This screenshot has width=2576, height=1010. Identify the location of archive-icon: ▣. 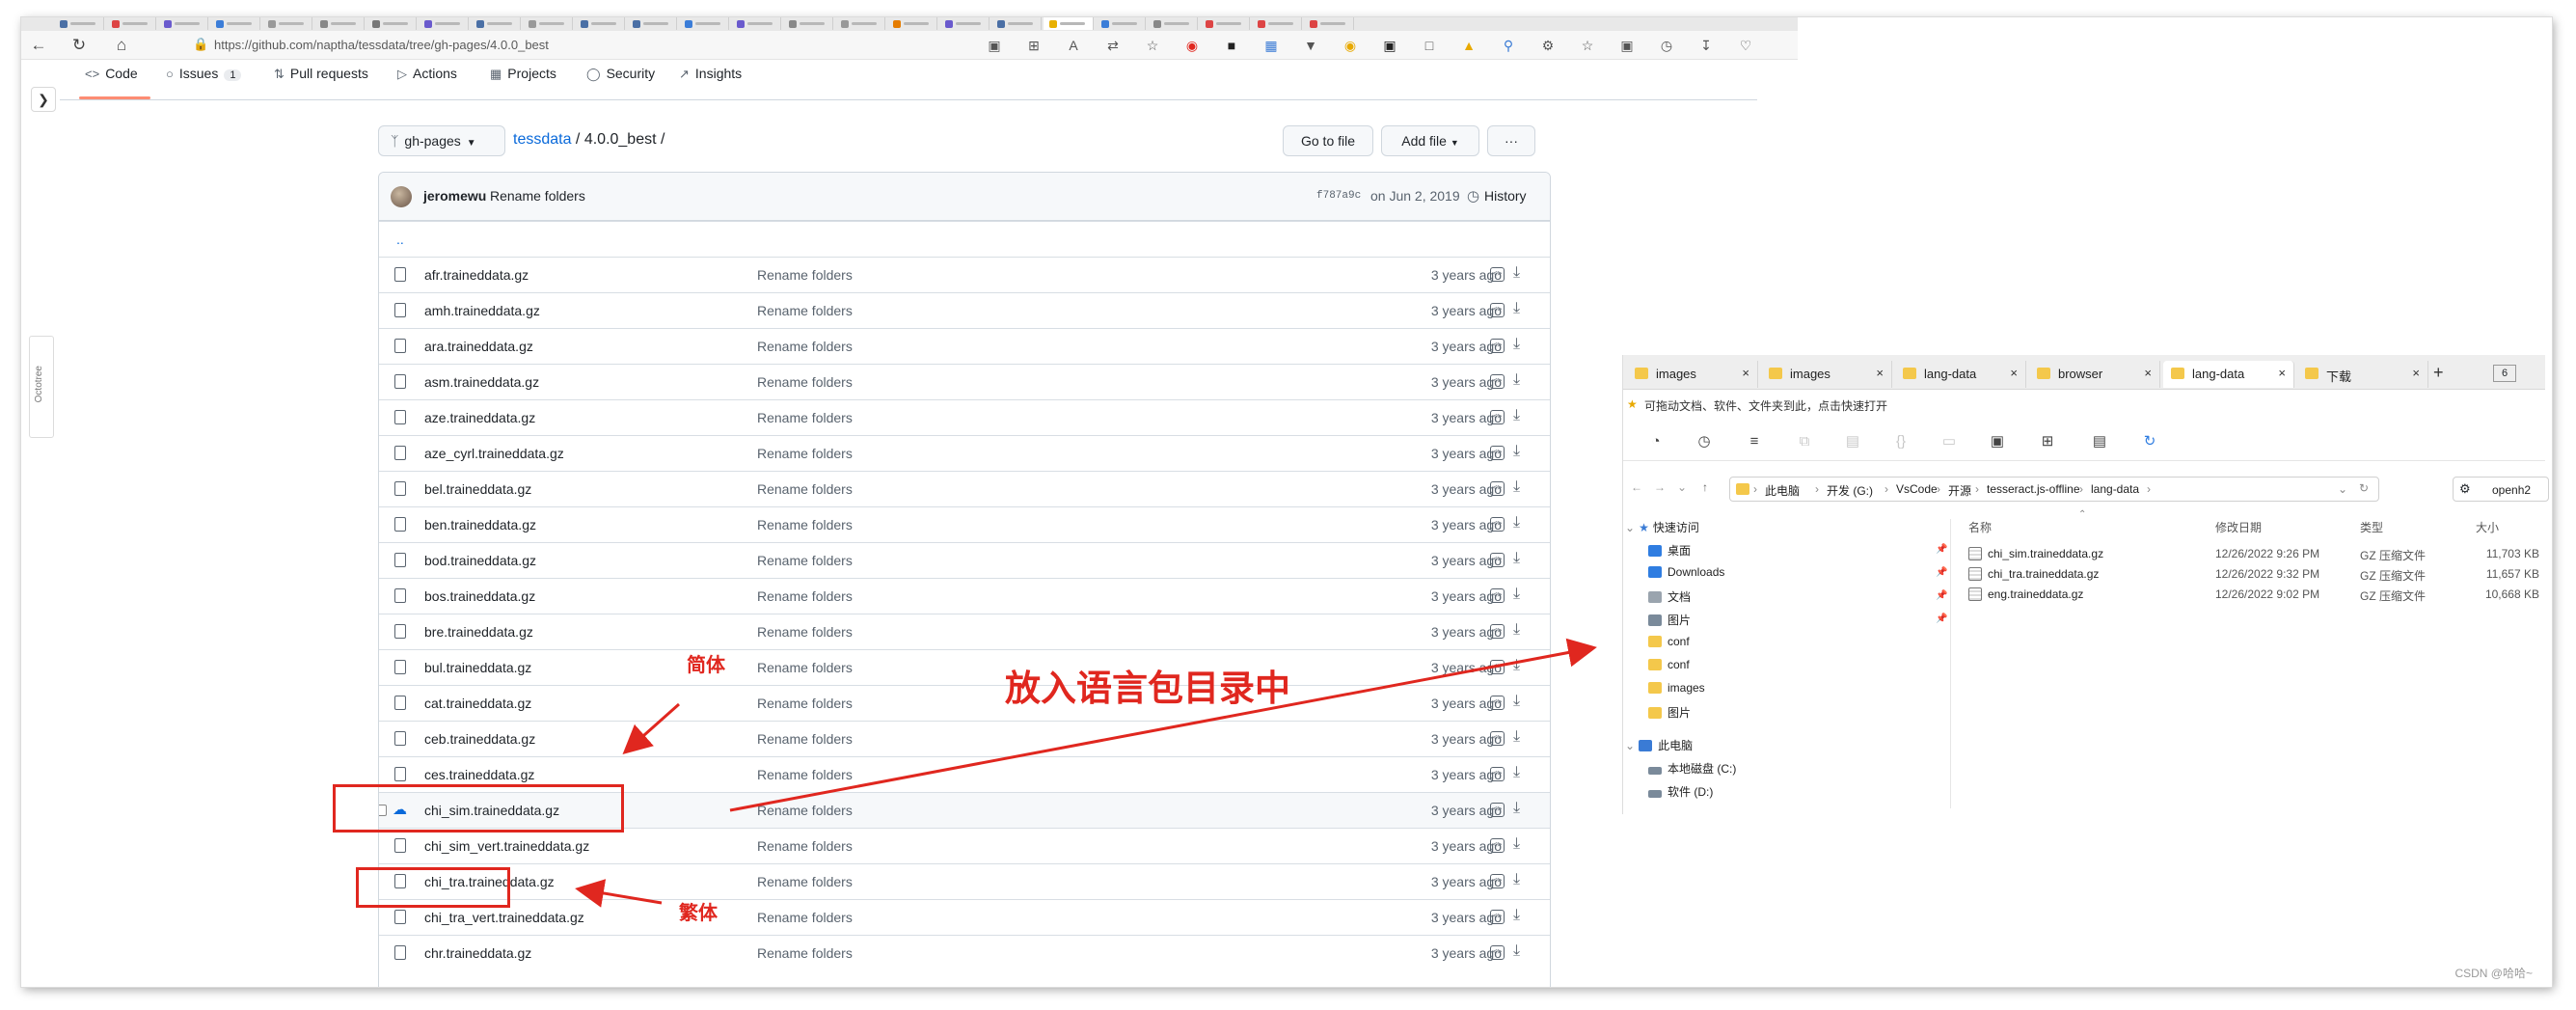
(1997, 441).